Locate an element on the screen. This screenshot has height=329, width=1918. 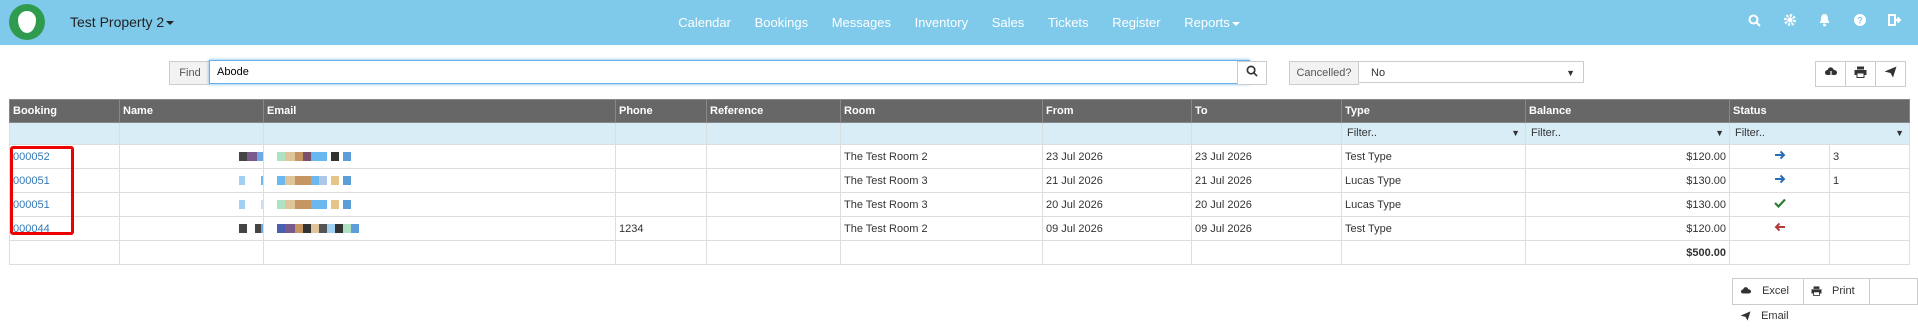
send-button is located at coordinates (1890, 74).